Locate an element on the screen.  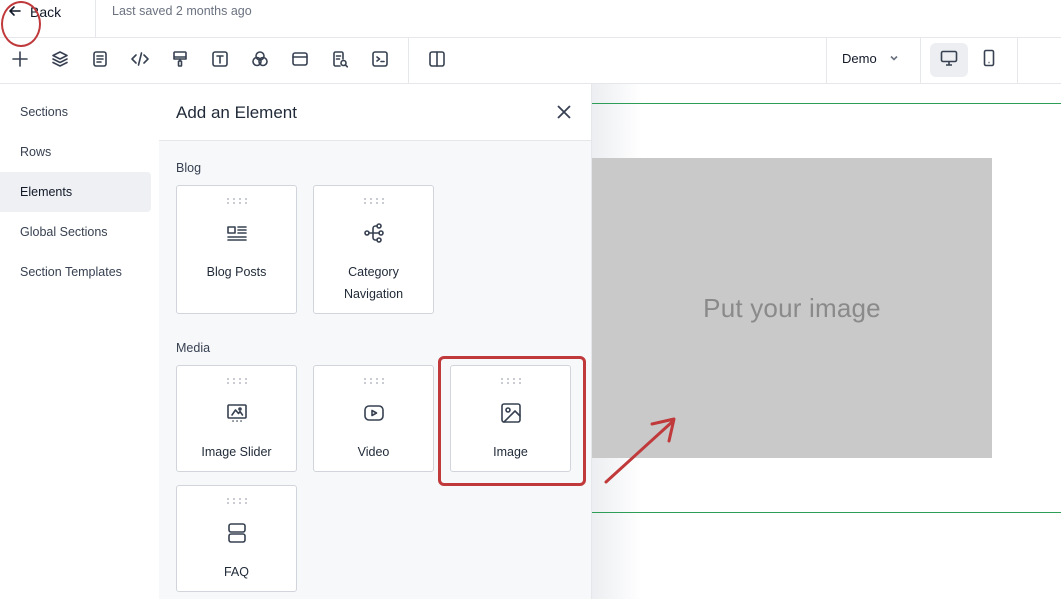
element-card-label: Category Navigation is located at coordinates (373, 283).